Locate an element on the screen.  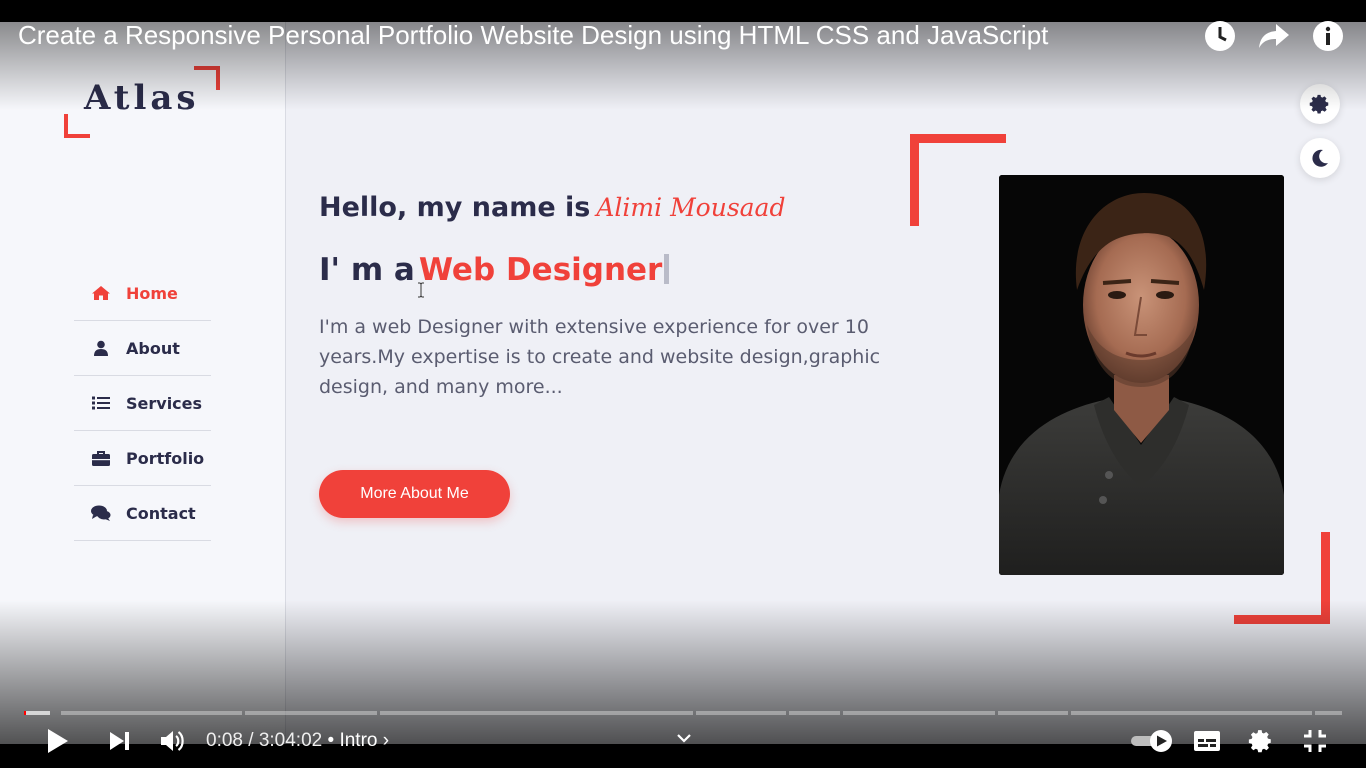
volume-button is located at coordinates (173, 741).